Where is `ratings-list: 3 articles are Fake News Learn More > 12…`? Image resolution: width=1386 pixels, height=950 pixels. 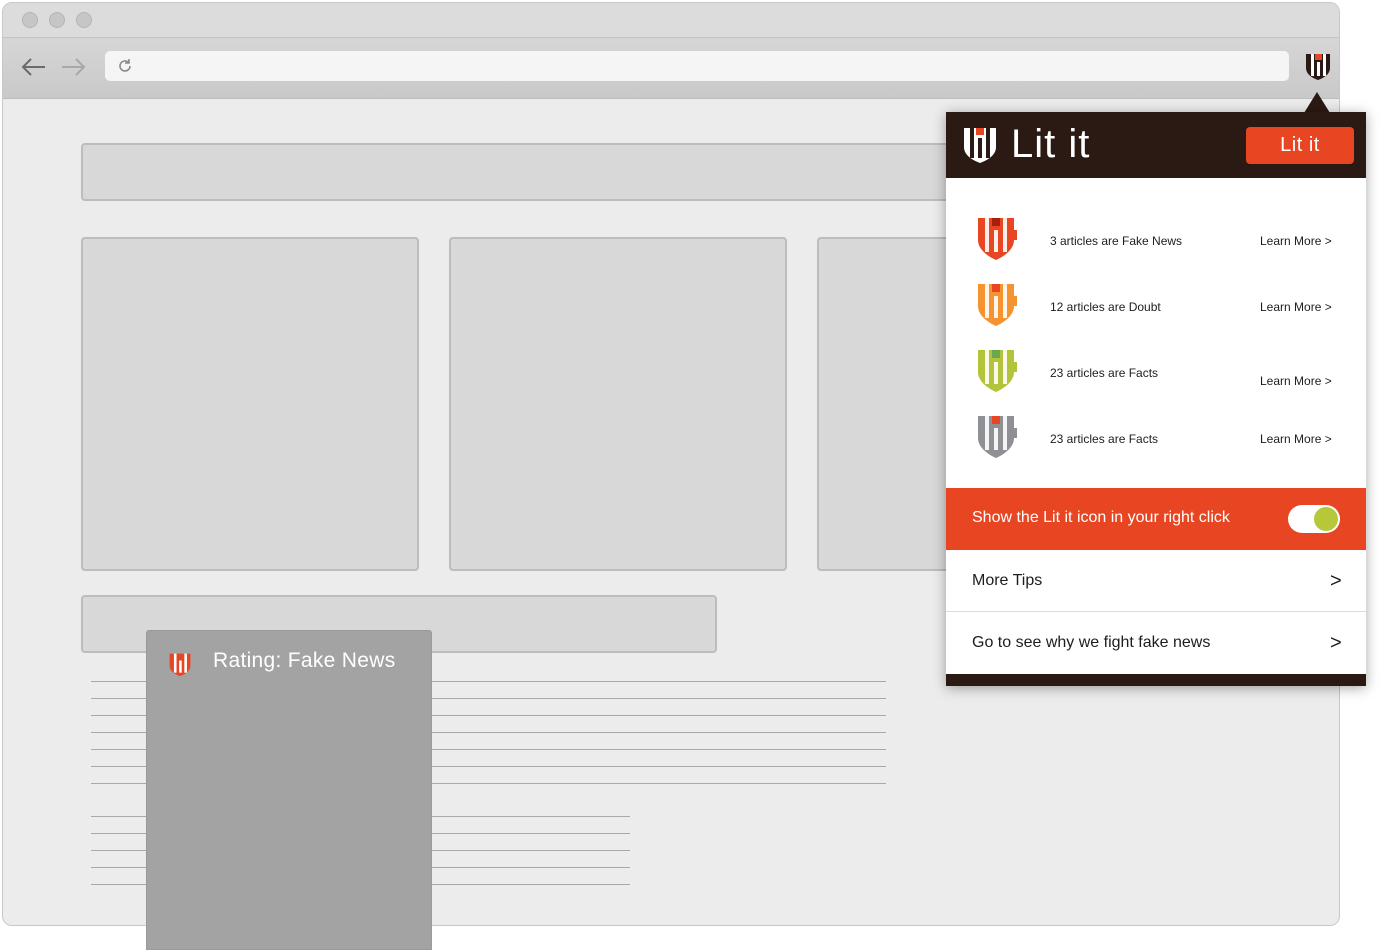 ratings-list: 3 articles are Fake News Learn More > 12… is located at coordinates (1156, 333).